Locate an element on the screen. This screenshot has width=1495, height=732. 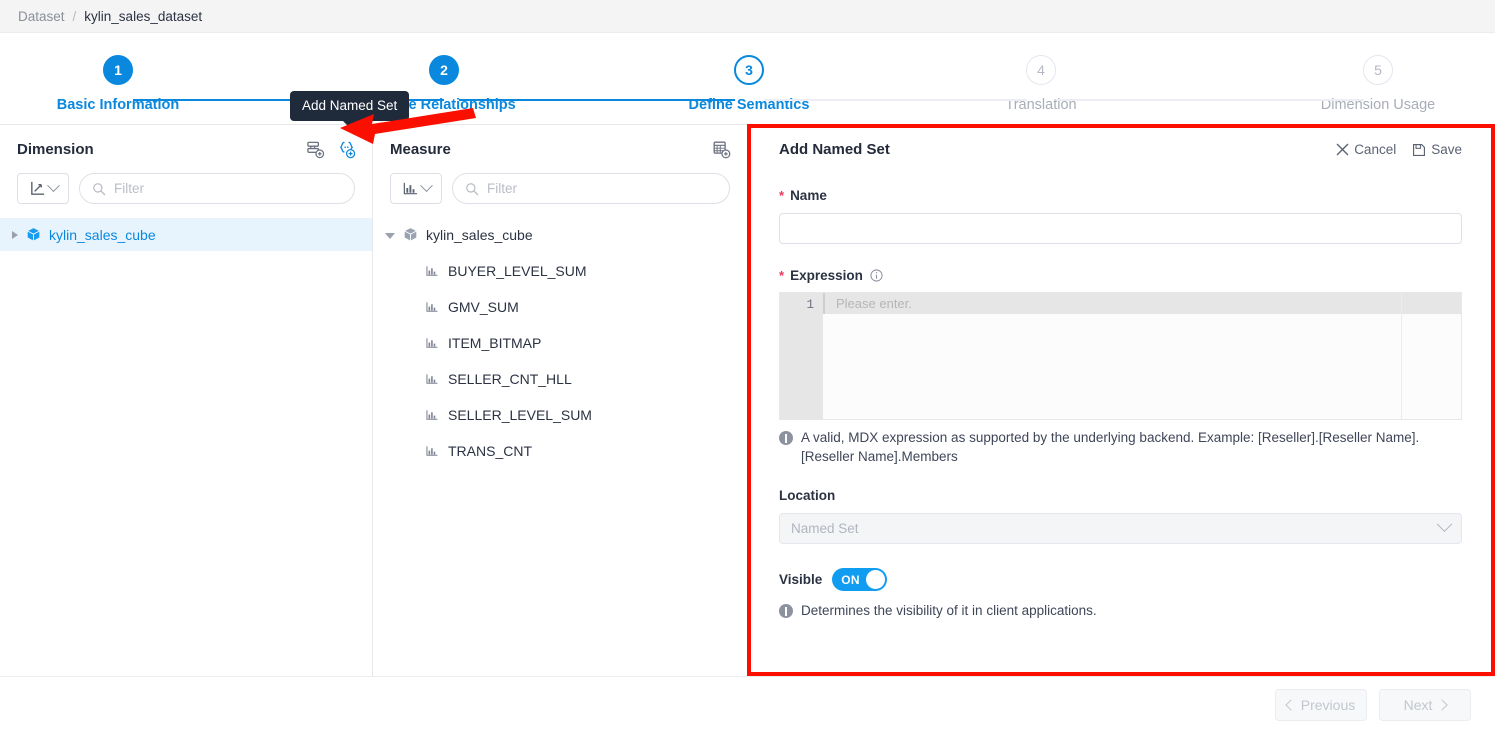
measure-item-label: SELLER_LEVEL_SUM is located at coordinates (520, 414).